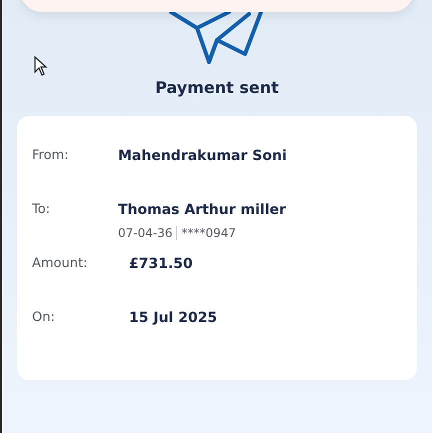 The width and height of the screenshot is (432, 433). I want to click on detail-value: £731.50, so click(161, 264).